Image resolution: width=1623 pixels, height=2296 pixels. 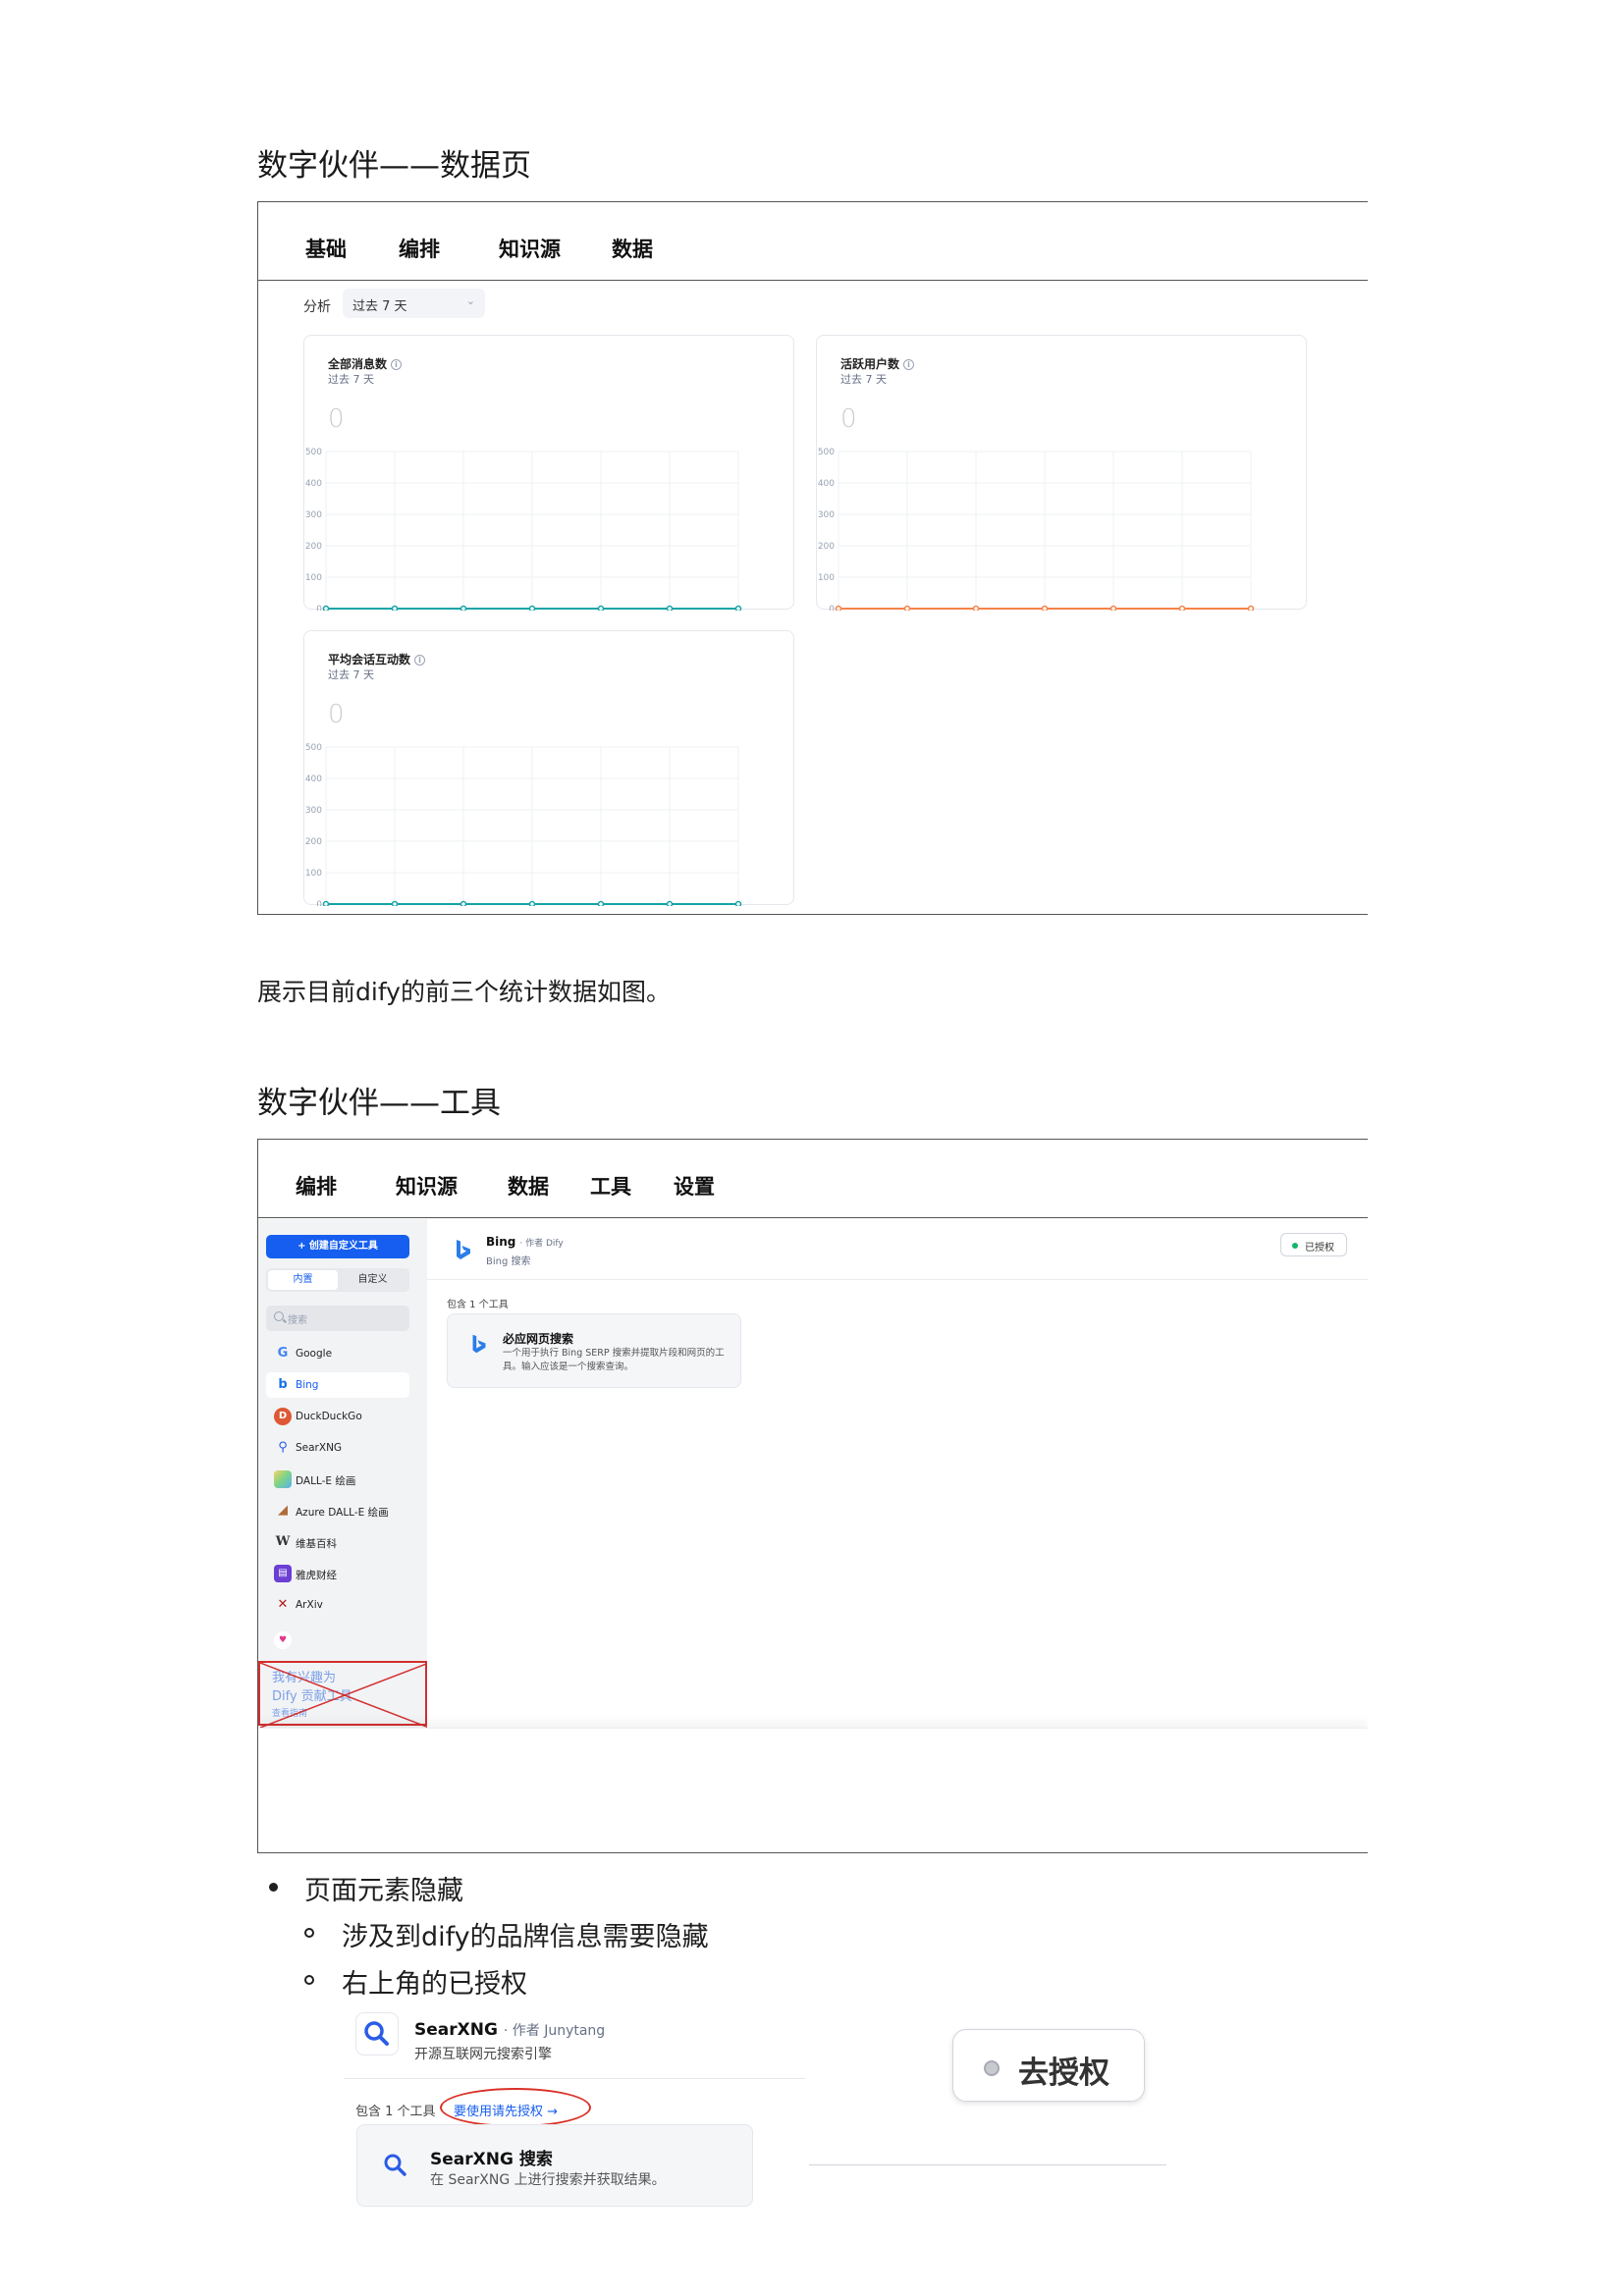 I want to click on go-authorize-button: 去授权, so click(x=1048, y=2065).